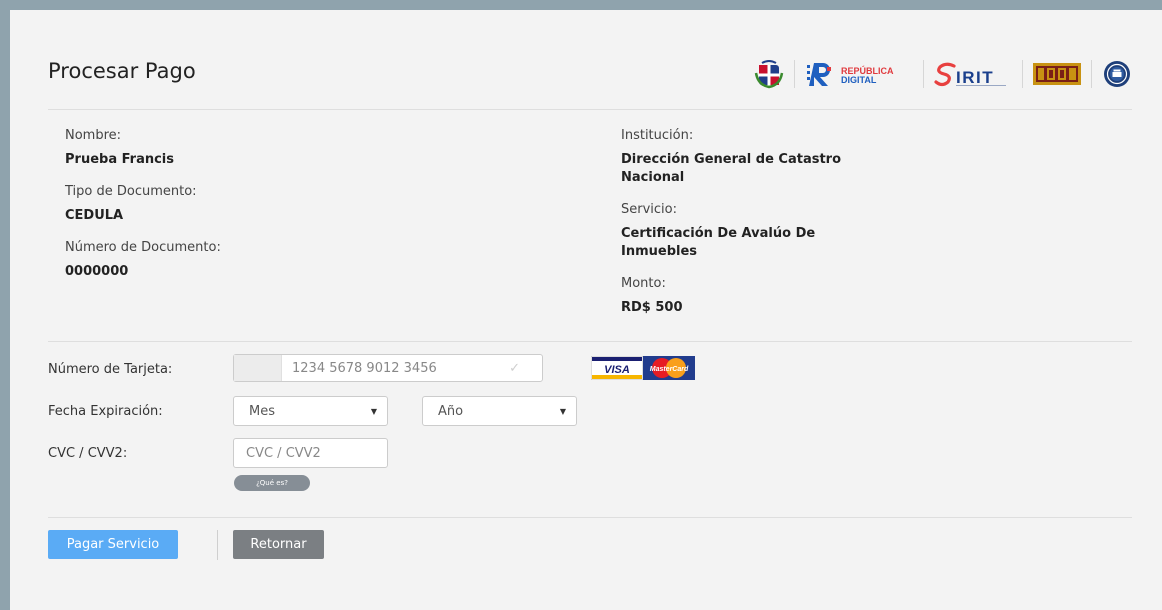 This screenshot has height=610, width=1162. I want to click on logo-strip: REPÚBLICA DIGITAL IRIT, so click(943, 74).